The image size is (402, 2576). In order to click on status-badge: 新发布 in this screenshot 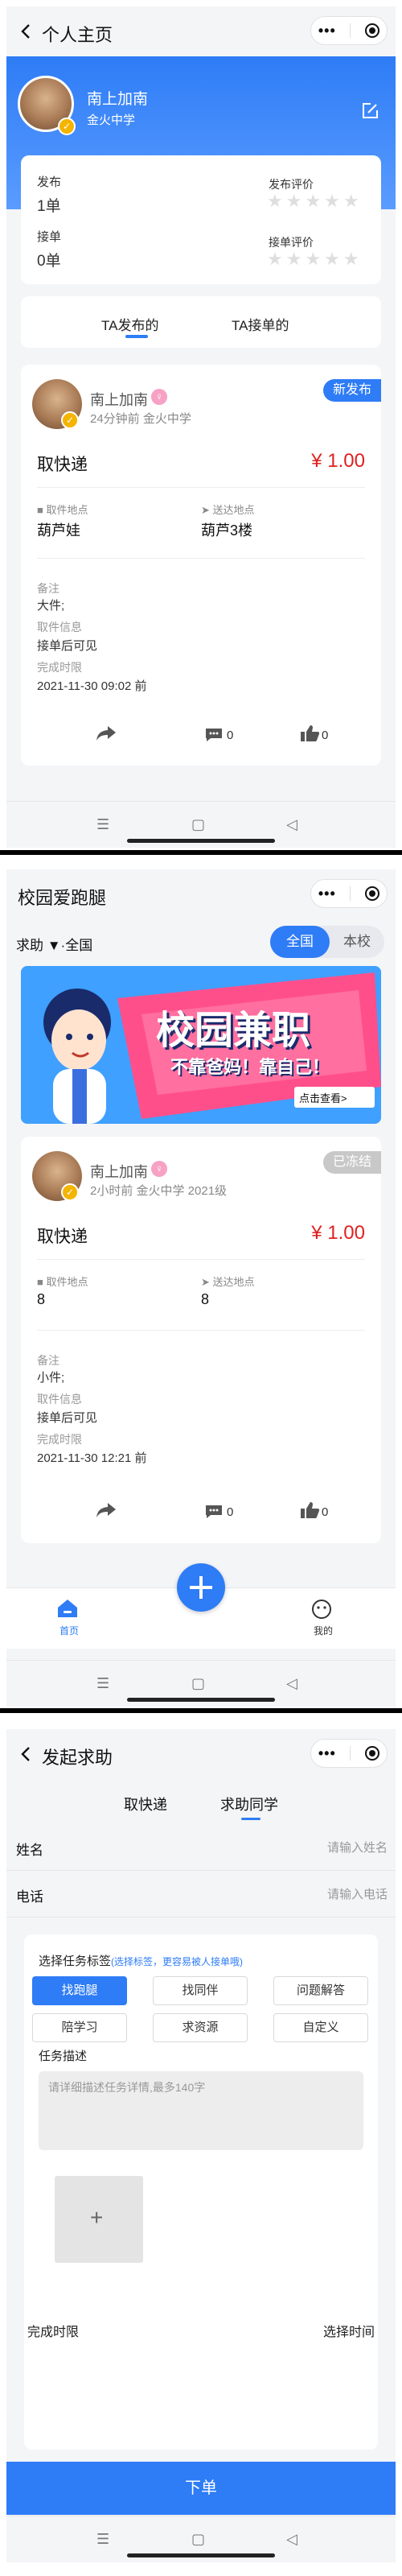, I will do `click(351, 390)`.